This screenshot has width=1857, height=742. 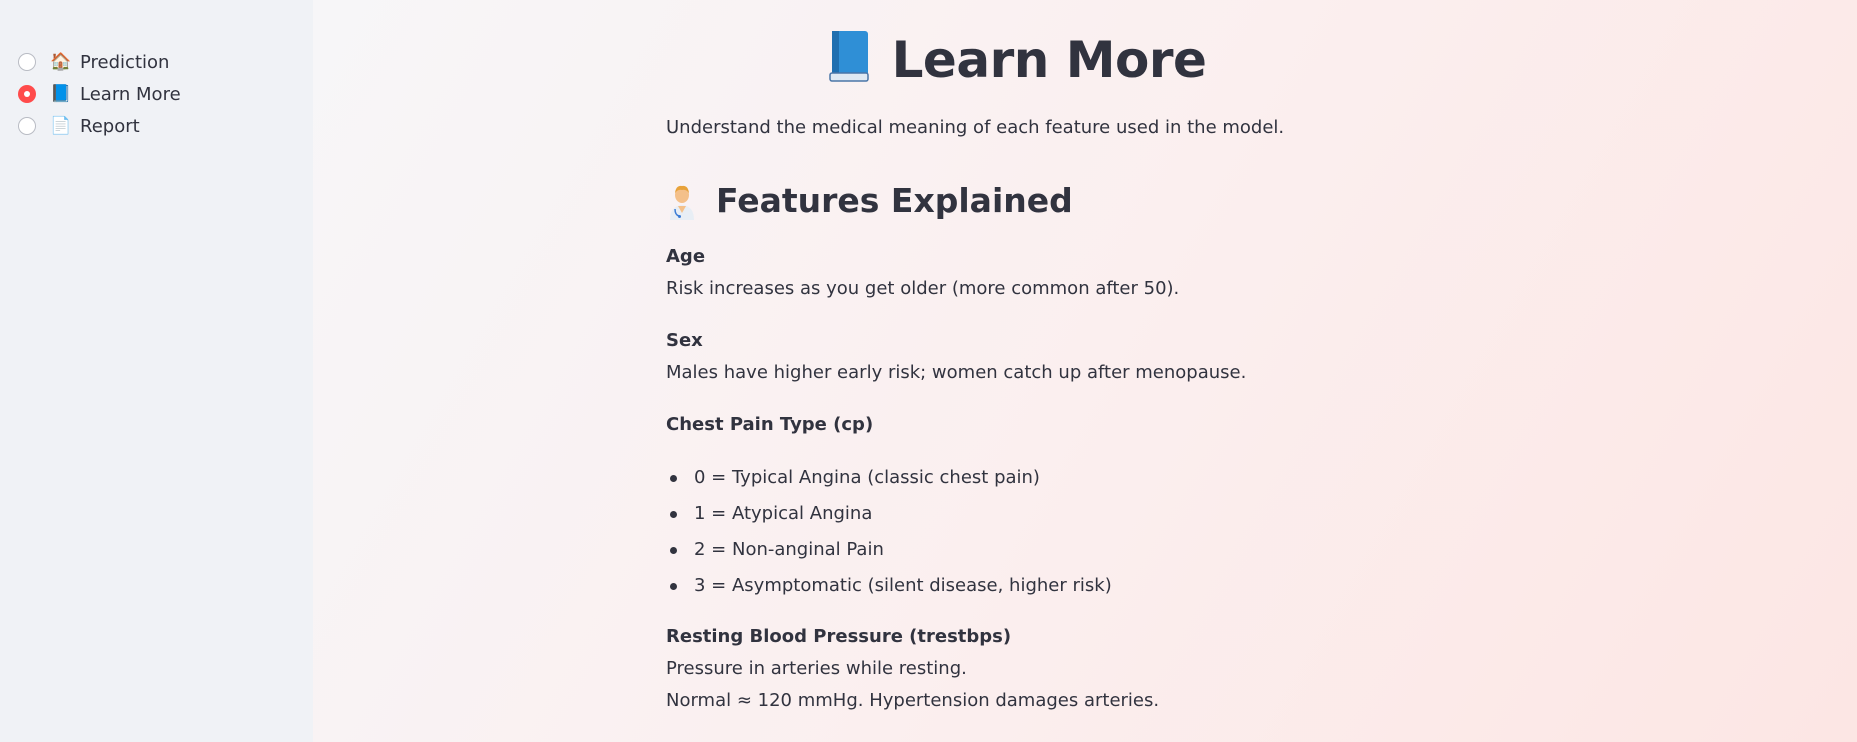 What do you see at coordinates (130, 94) in the screenshot?
I see `nav-label: Learn More` at bounding box center [130, 94].